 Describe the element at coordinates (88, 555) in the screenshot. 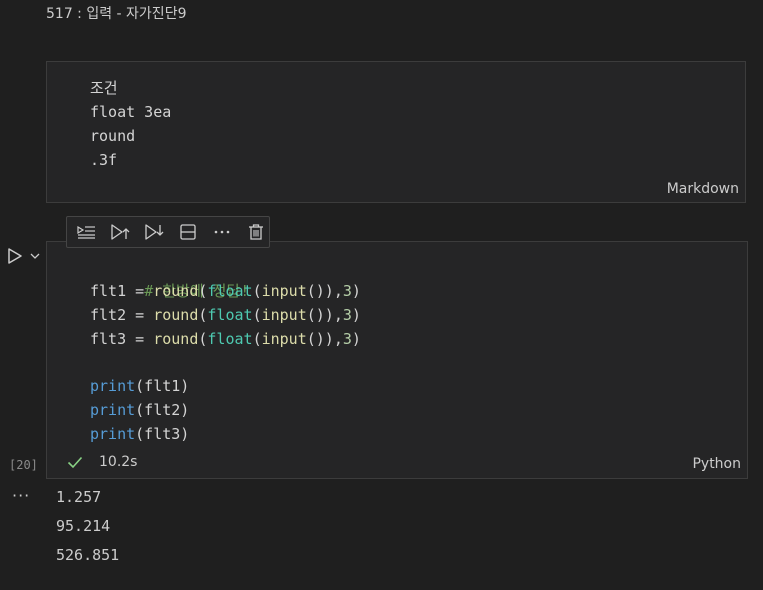

I see `output-line: 526.851` at that location.